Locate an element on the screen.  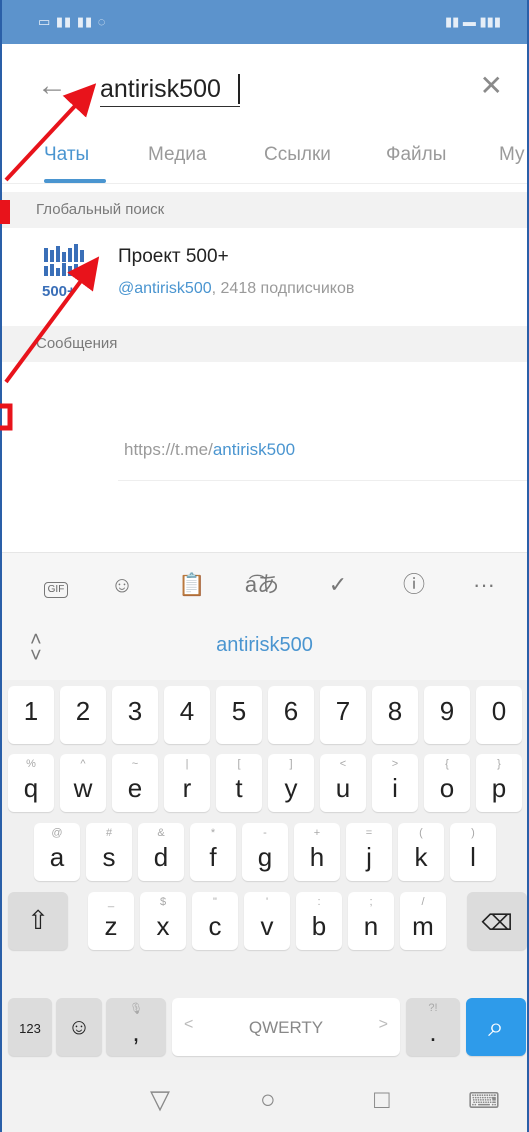
key-label: t is located at coordinates (239, 788).